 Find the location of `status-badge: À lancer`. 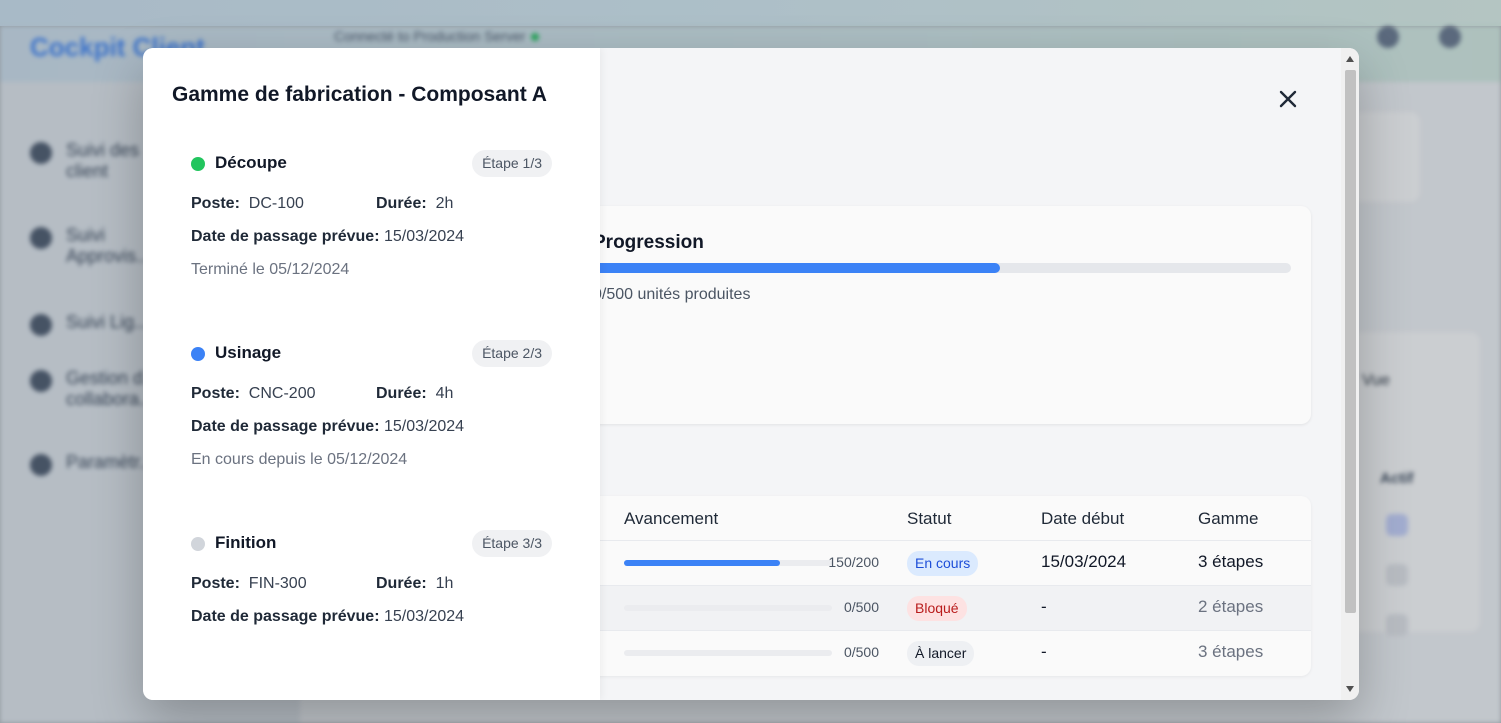

status-badge: À lancer is located at coordinates (941, 653).